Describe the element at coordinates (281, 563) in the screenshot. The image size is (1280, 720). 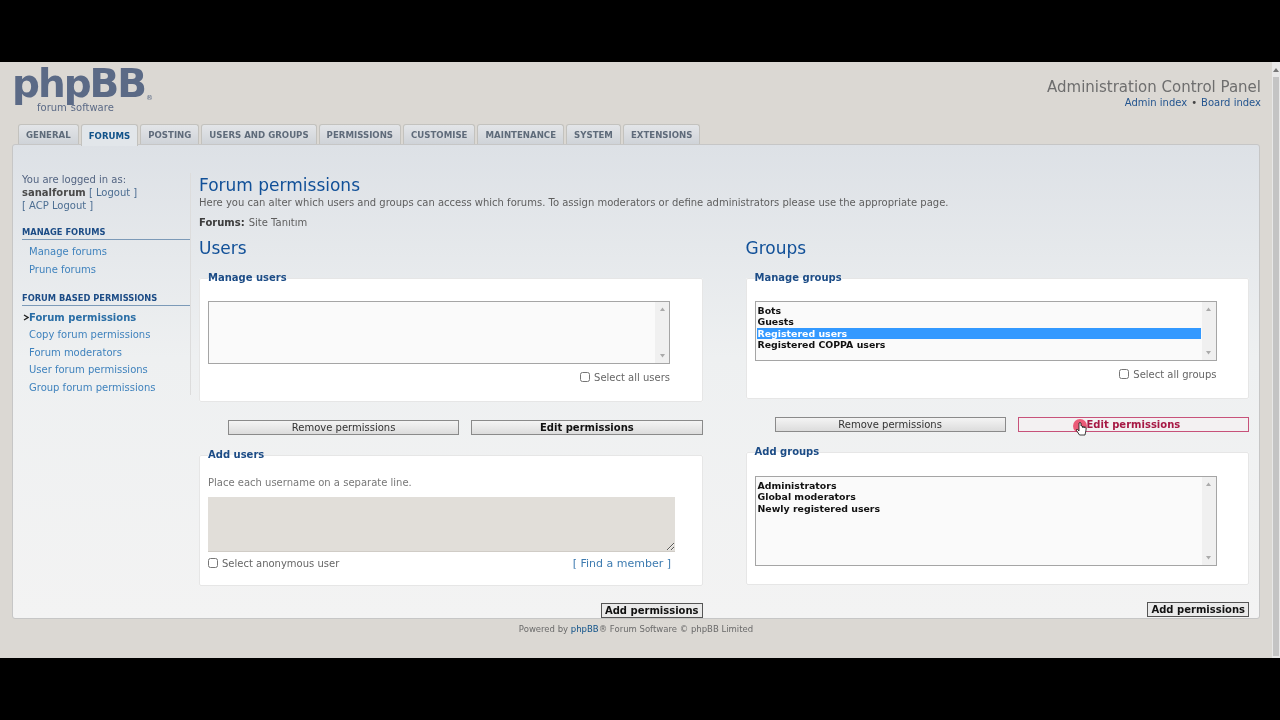
I see `checkbox-label: Select anonymous user` at that location.